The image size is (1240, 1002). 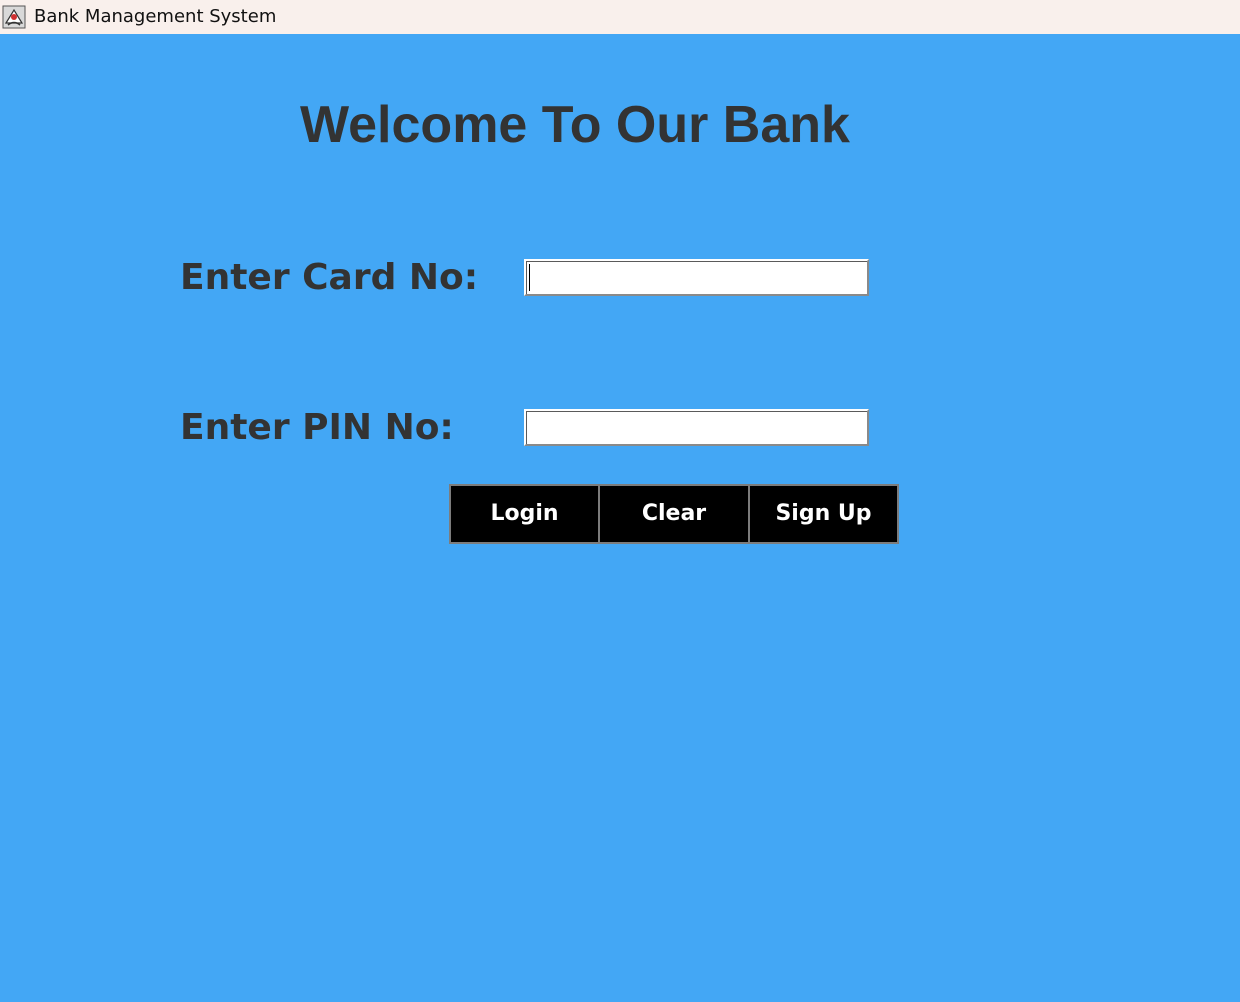 I want to click on pin-number-input, so click(x=696, y=427).